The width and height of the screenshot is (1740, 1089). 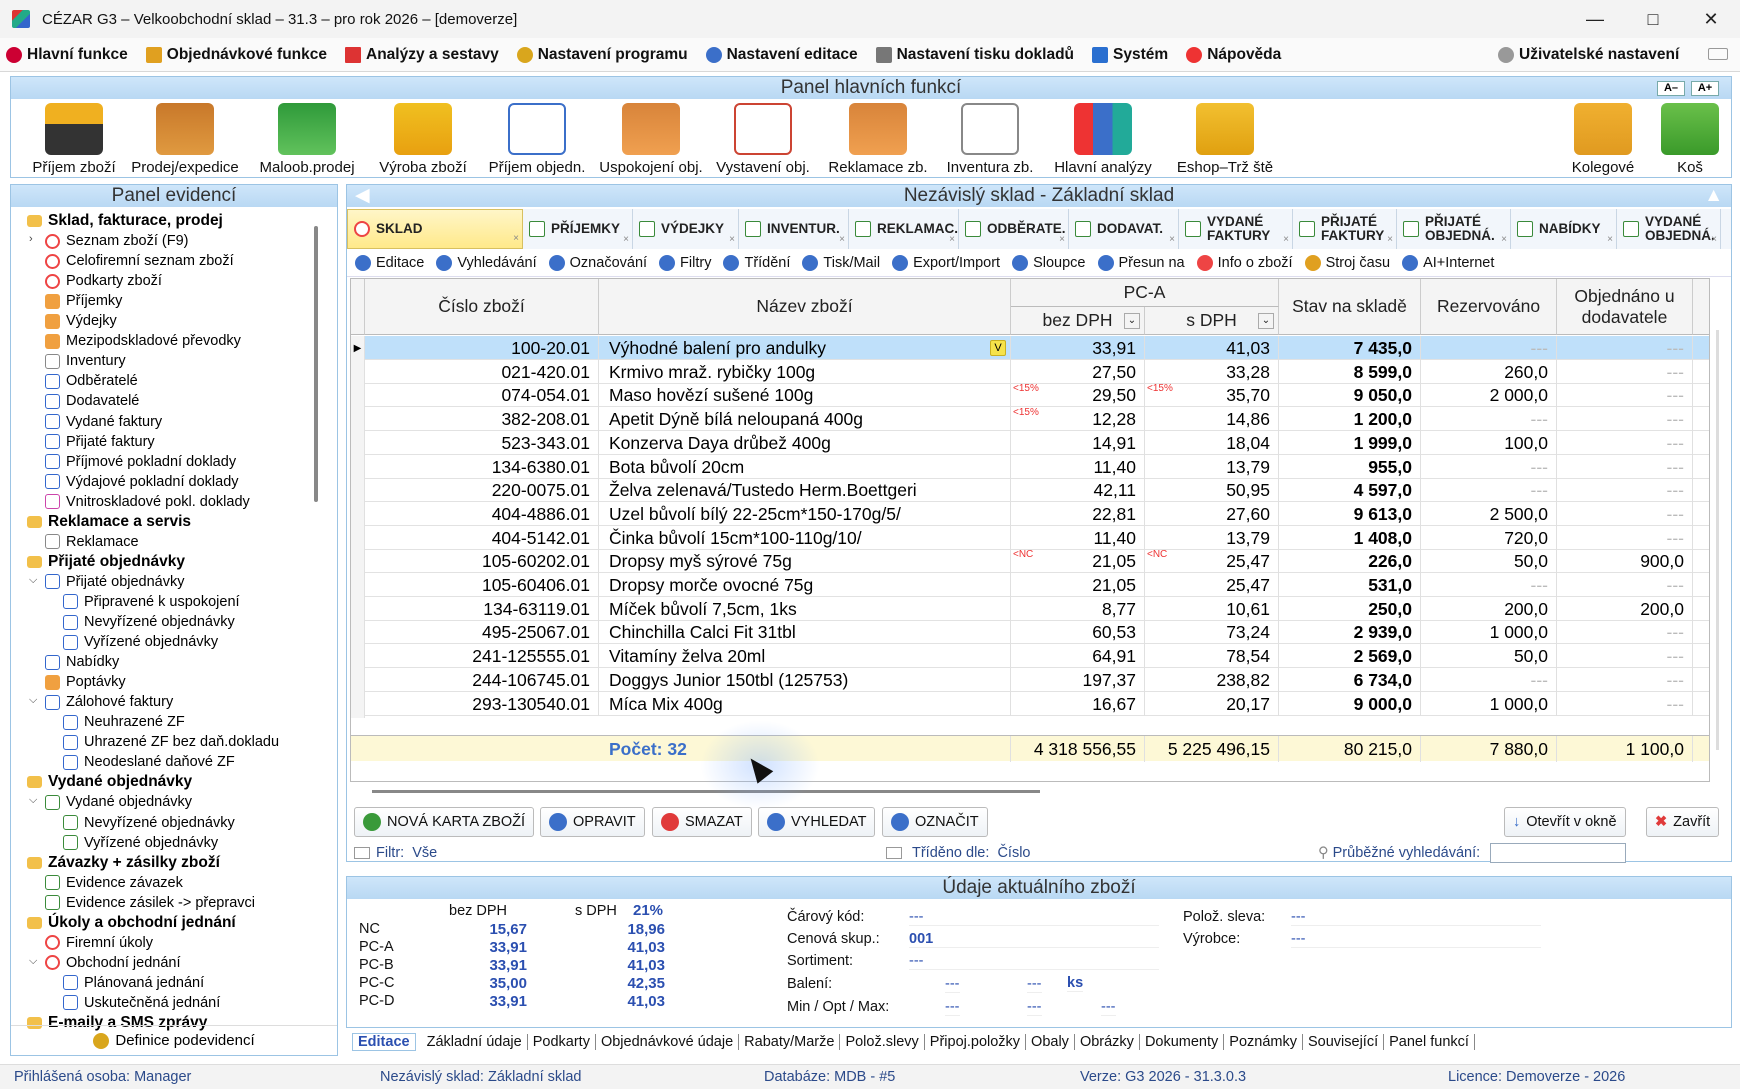 I want to click on detail-tab-10: Poznámky, so click(x=1263, y=1042).